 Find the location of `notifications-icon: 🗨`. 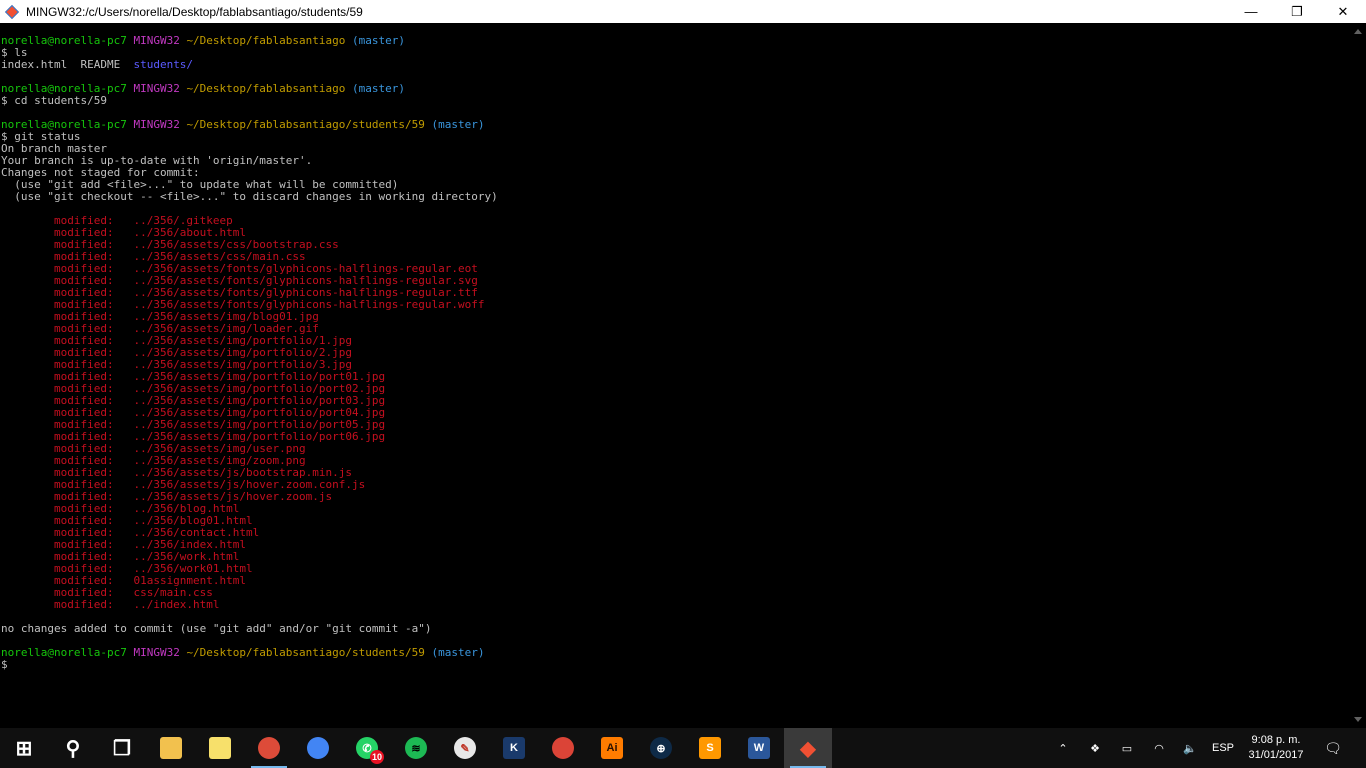

notifications-icon: 🗨 is located at coordinates (1333, 747).